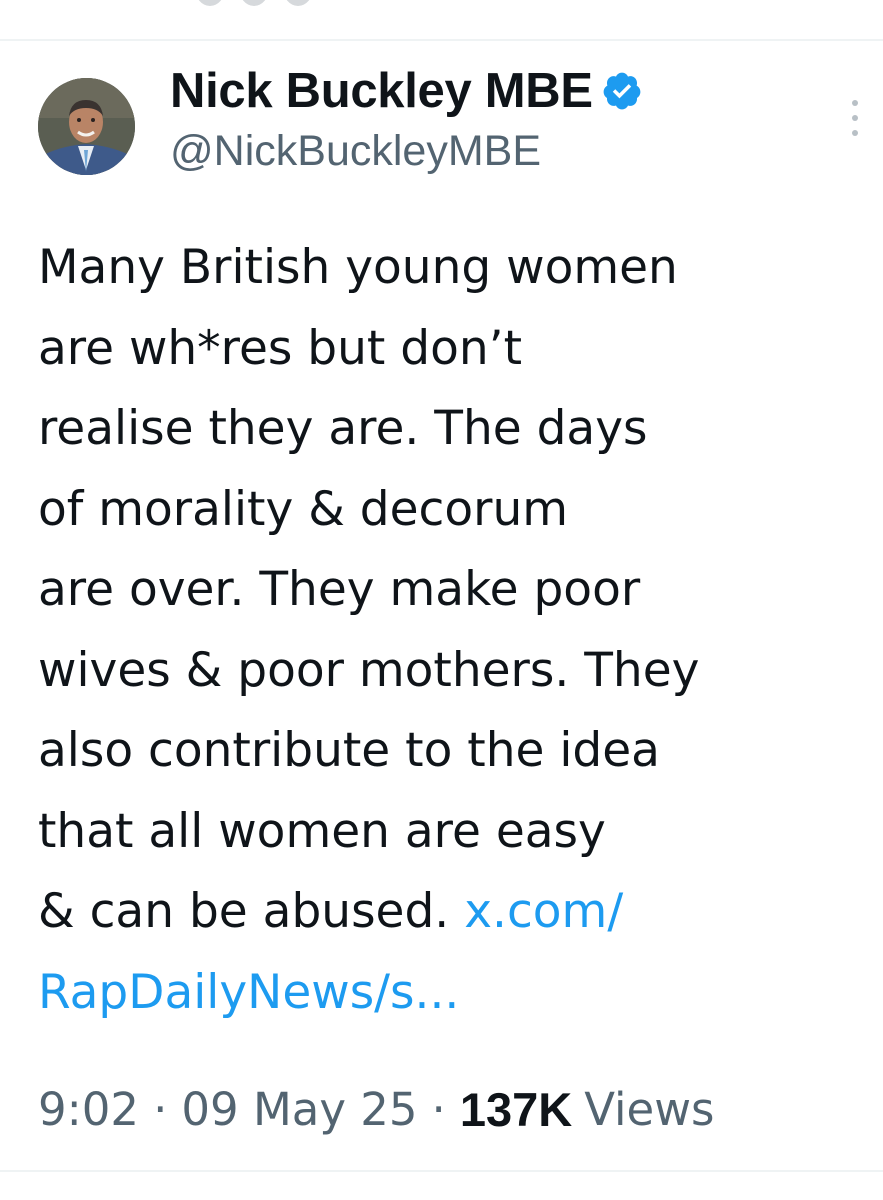  Describe the element at coordinates (88, 1109) in the screenshot. I see `tweet-time: 9:02` at that location.